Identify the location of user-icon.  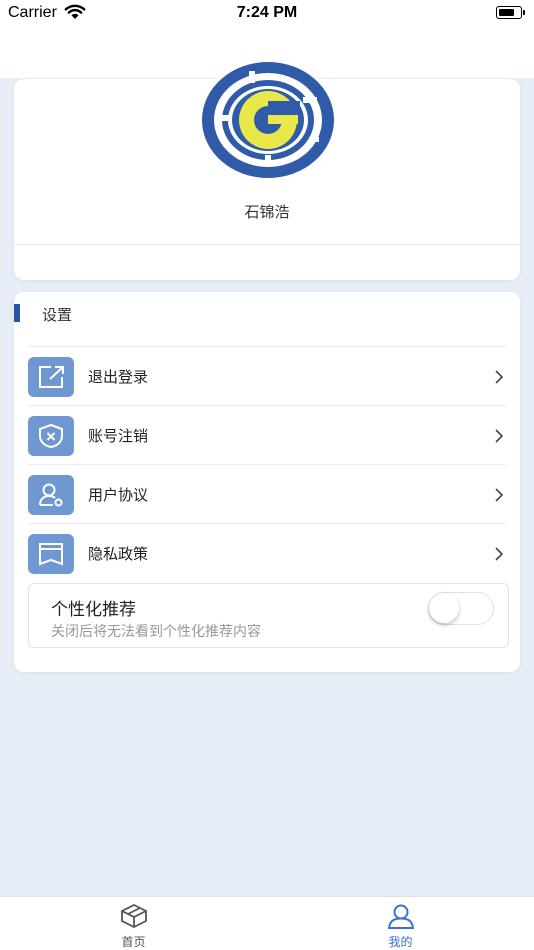
(401, 916).